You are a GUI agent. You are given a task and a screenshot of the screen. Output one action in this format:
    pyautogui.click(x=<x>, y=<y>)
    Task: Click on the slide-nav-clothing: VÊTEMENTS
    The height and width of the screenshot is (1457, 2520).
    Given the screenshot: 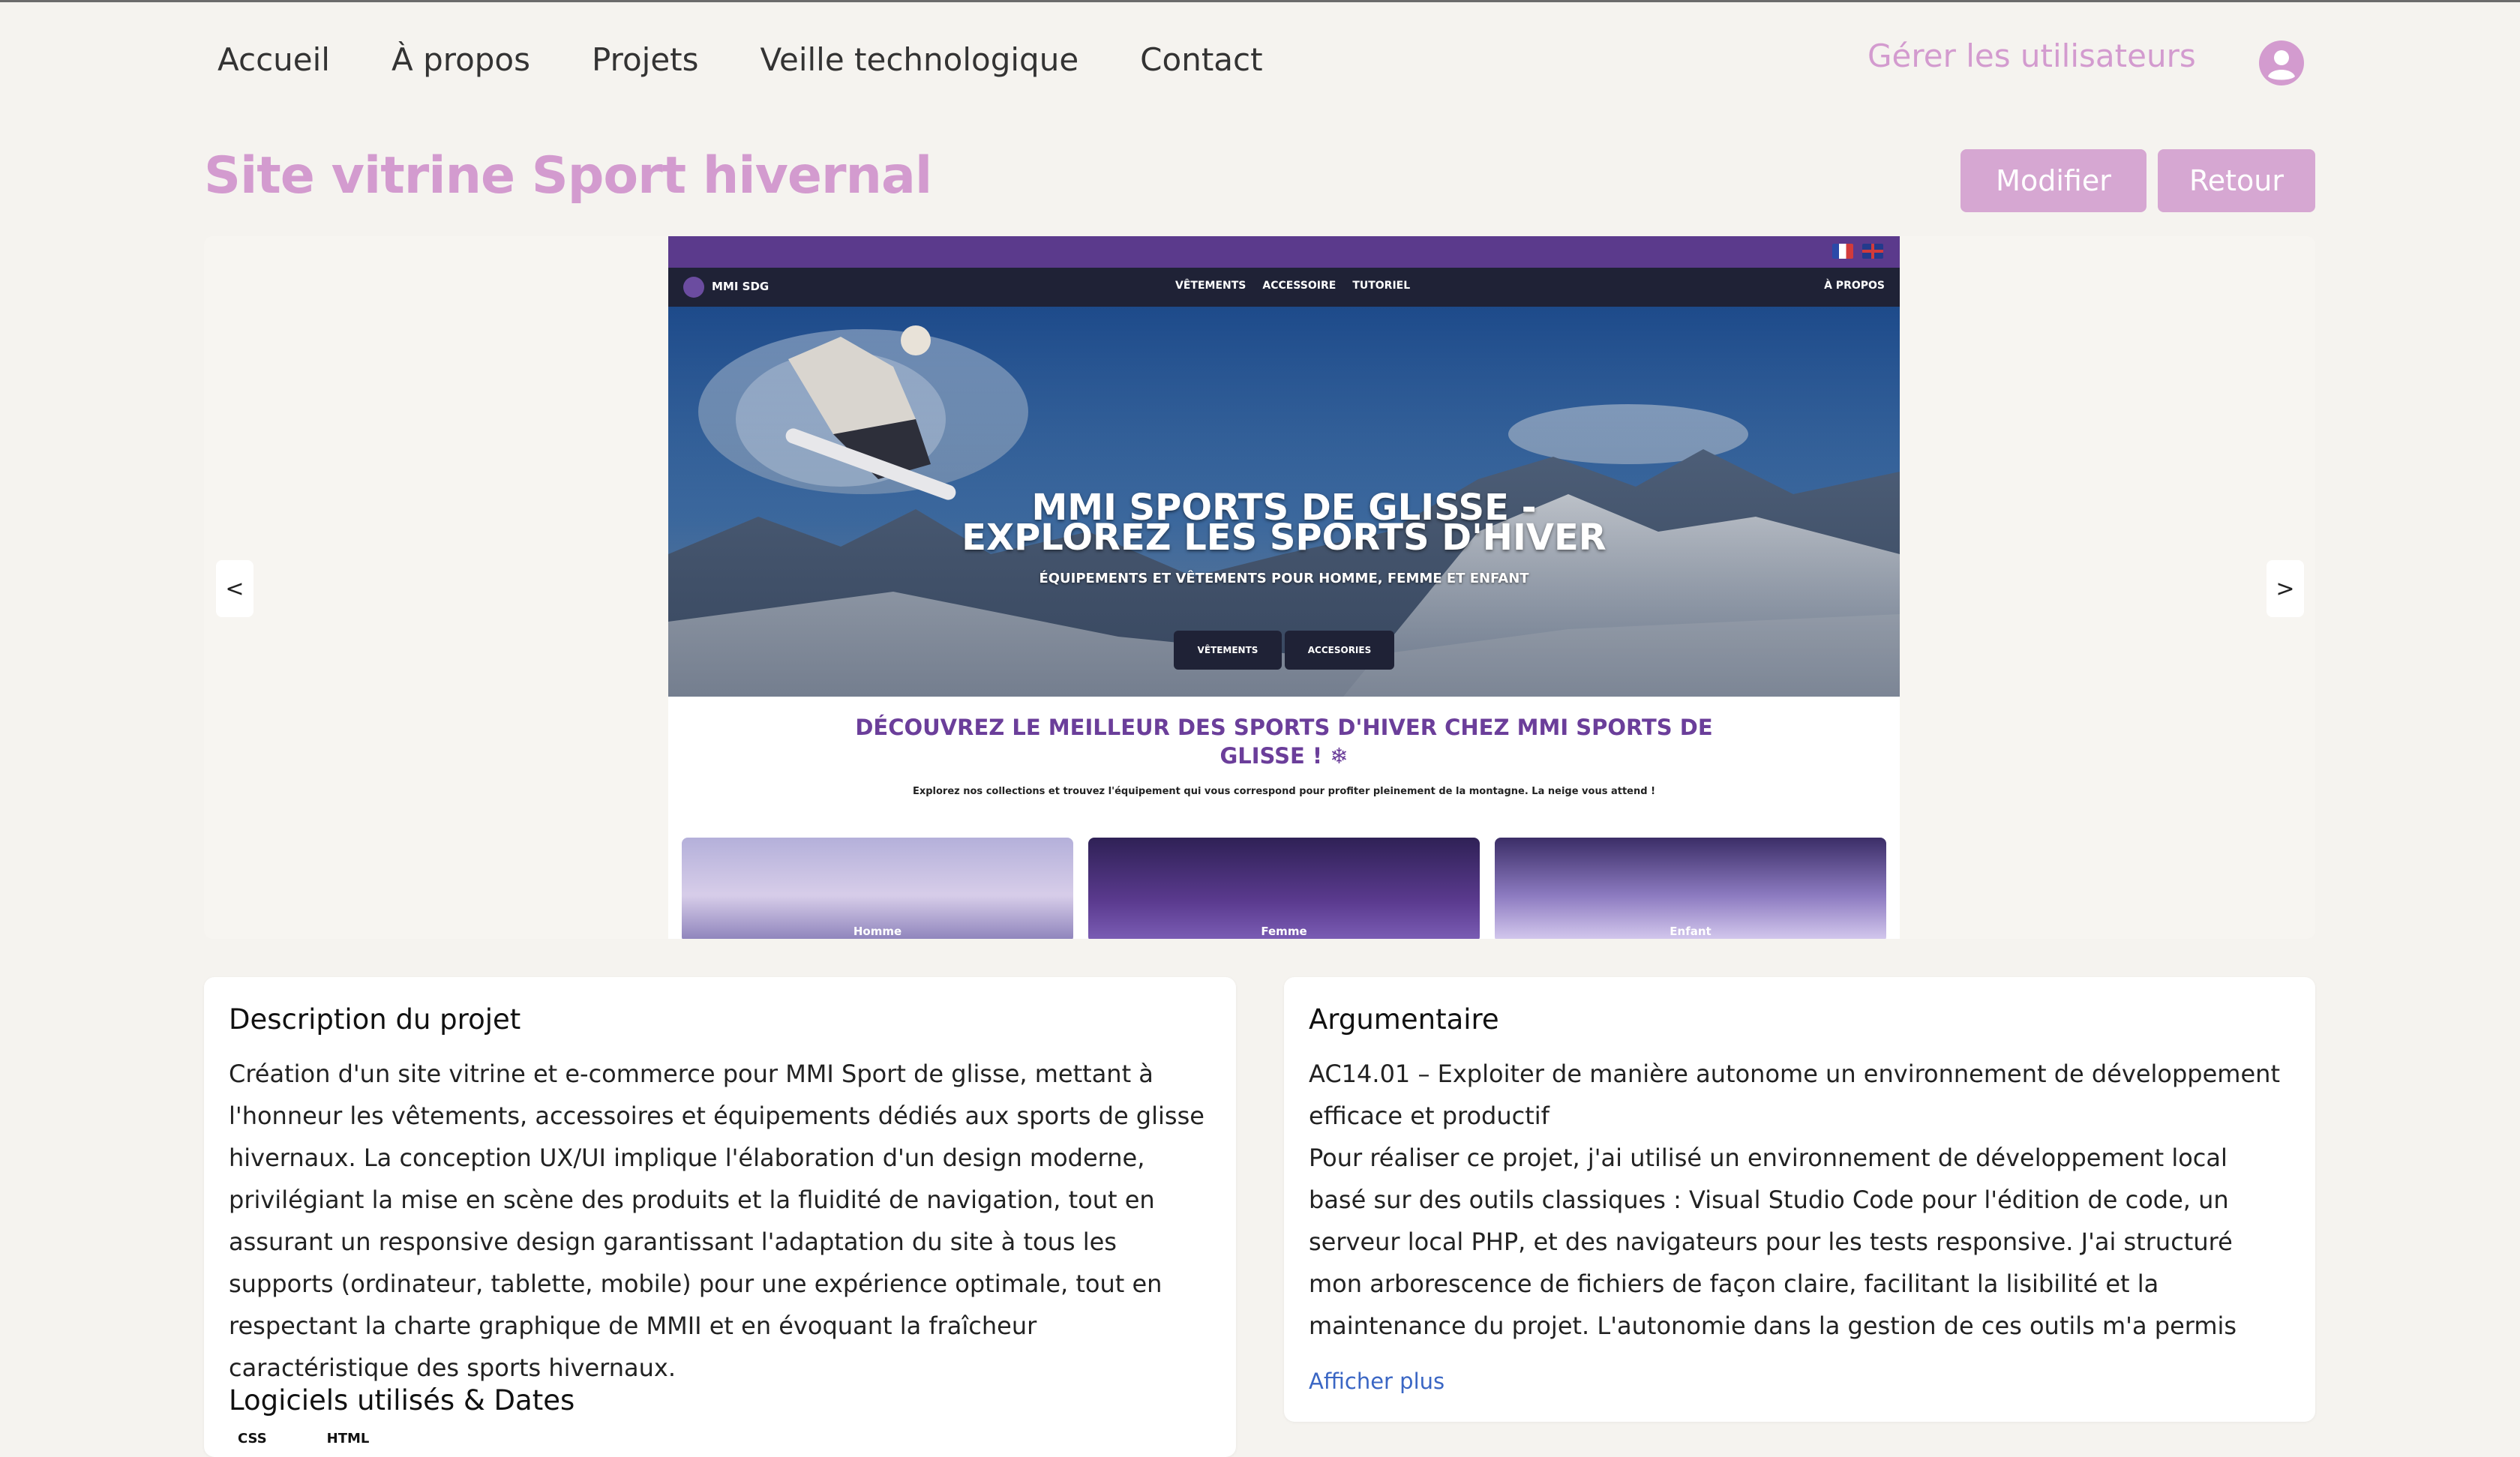 What is the action you would take?
    pyautogui.click(x=1210, y=286)
    